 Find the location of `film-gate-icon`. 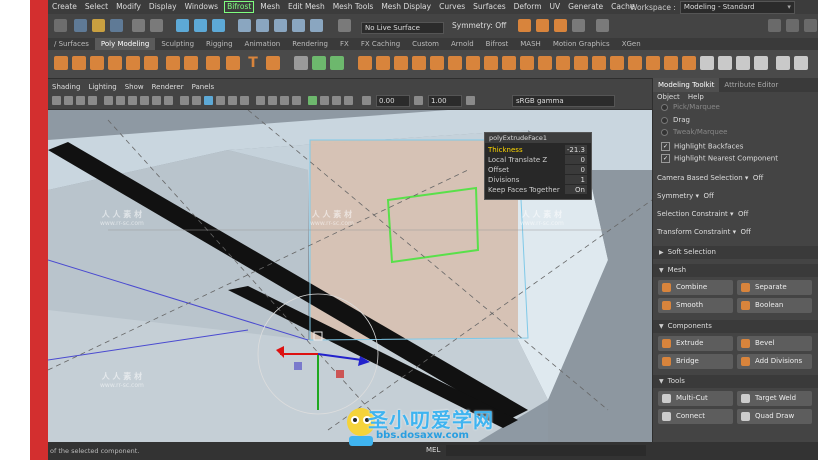

film-gate-icon is located at coordinates (120, 100).